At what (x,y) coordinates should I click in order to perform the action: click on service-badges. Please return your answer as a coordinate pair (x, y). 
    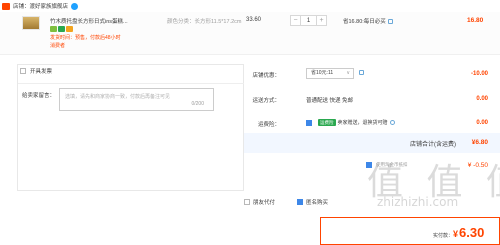
    Looking at the image, I should click on (61, 29).